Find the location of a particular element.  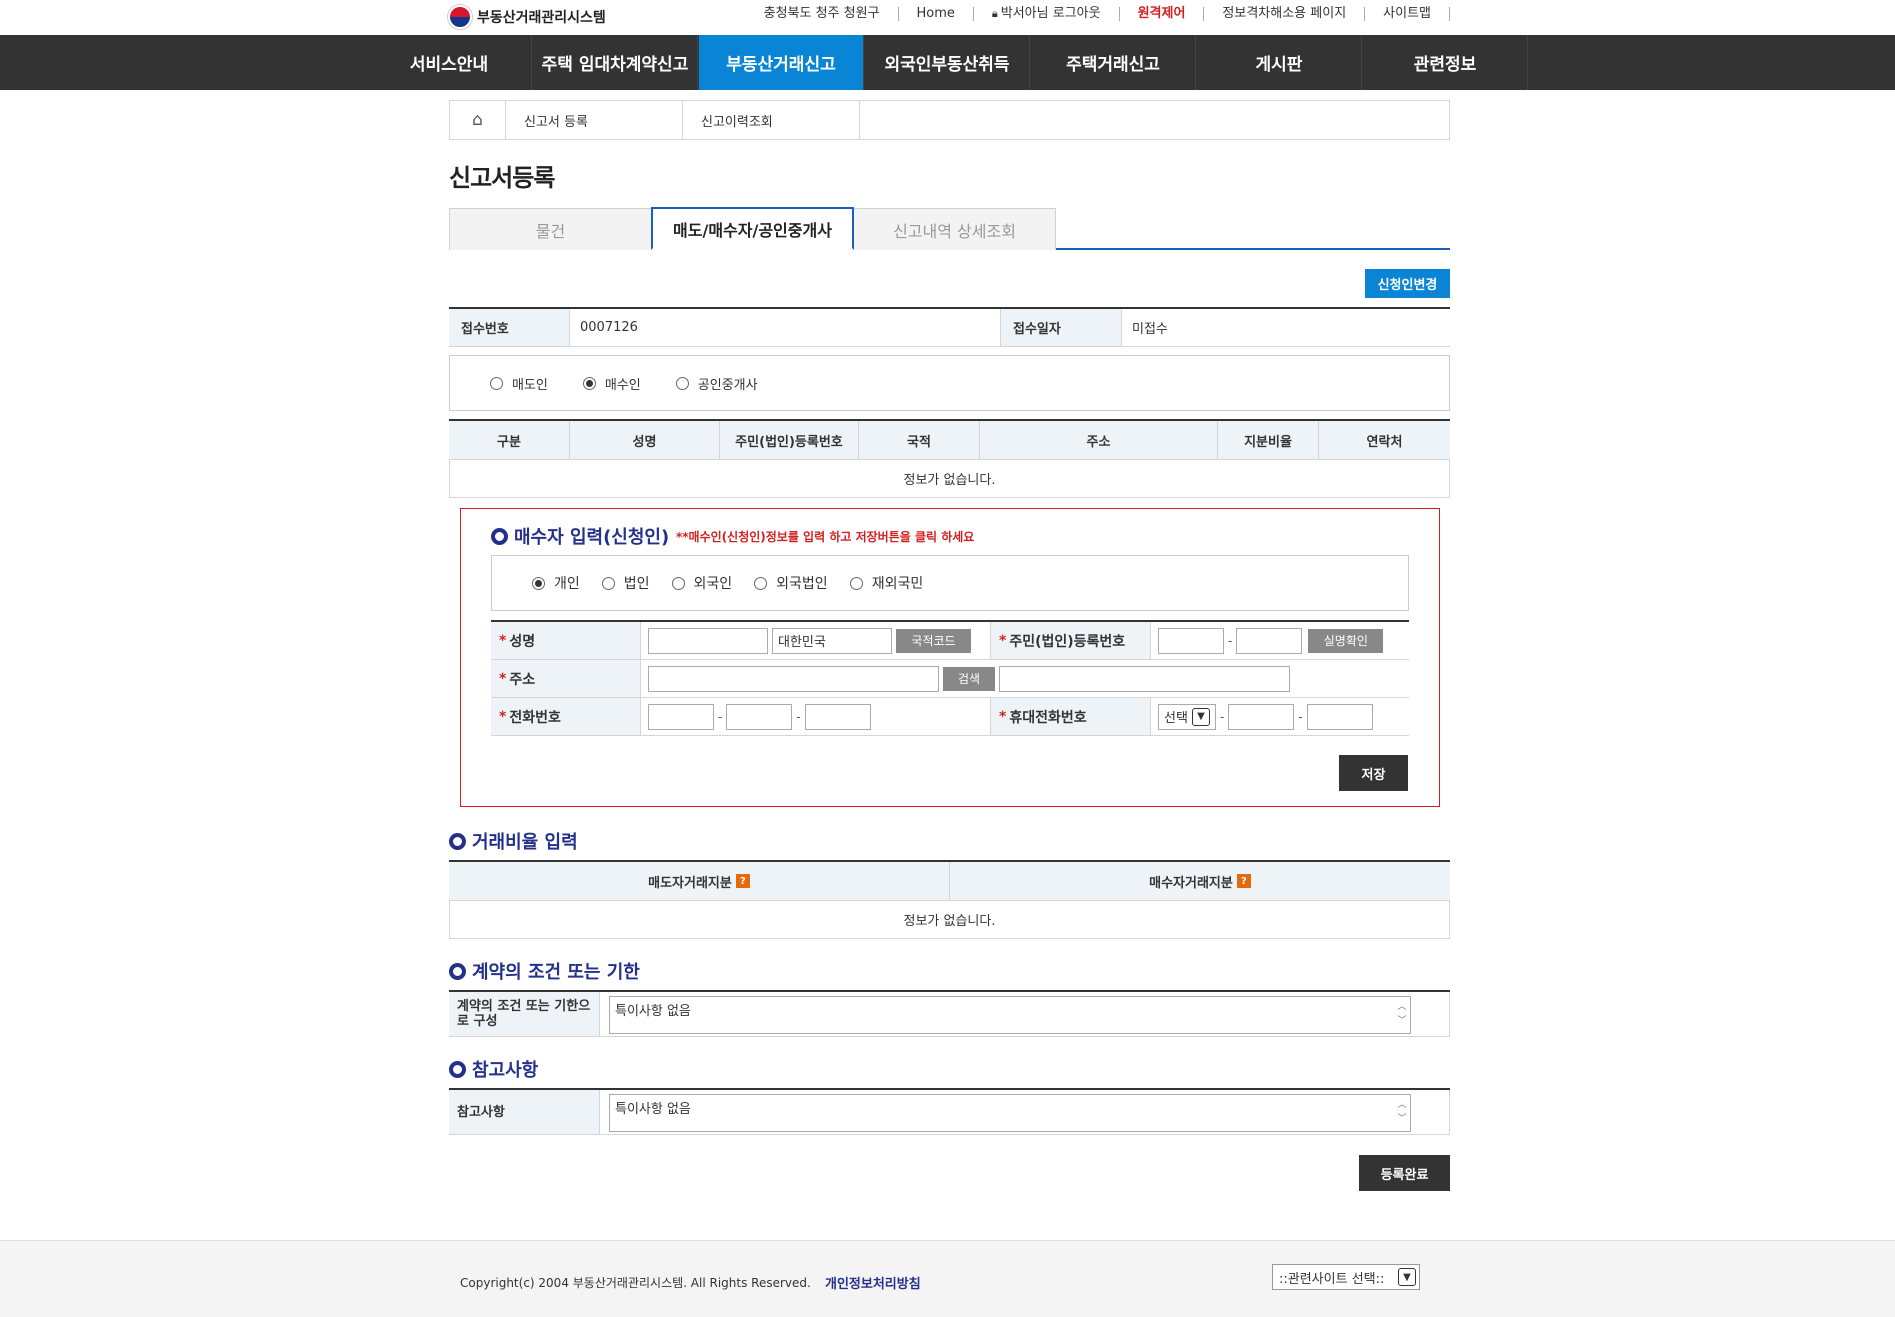

role-buyer-radio: 매수인 is located at coordinates (611, 383).